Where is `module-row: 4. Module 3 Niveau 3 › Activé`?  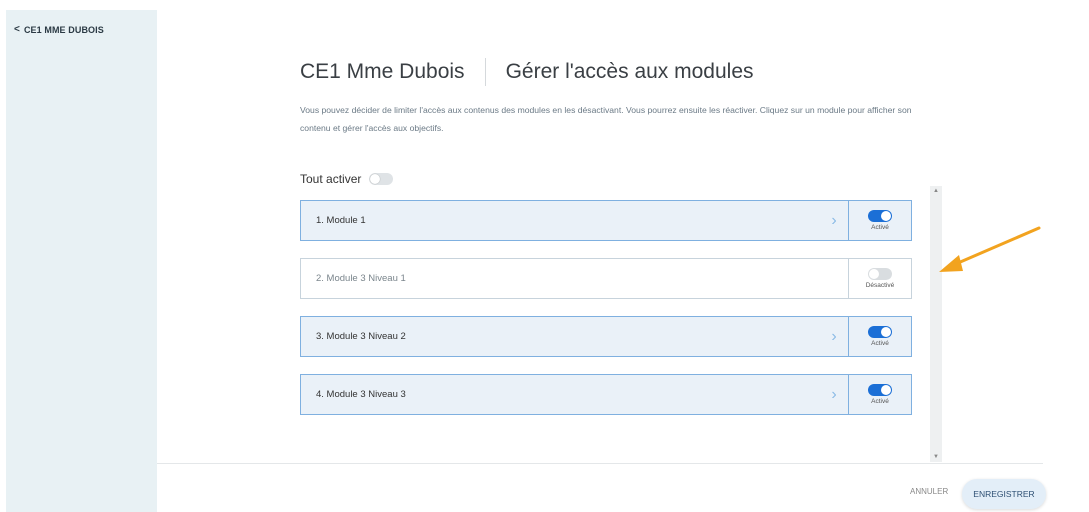 module-row: 4. Module 3 Niveau 3 › Activé is located at coordinates (606, 394).